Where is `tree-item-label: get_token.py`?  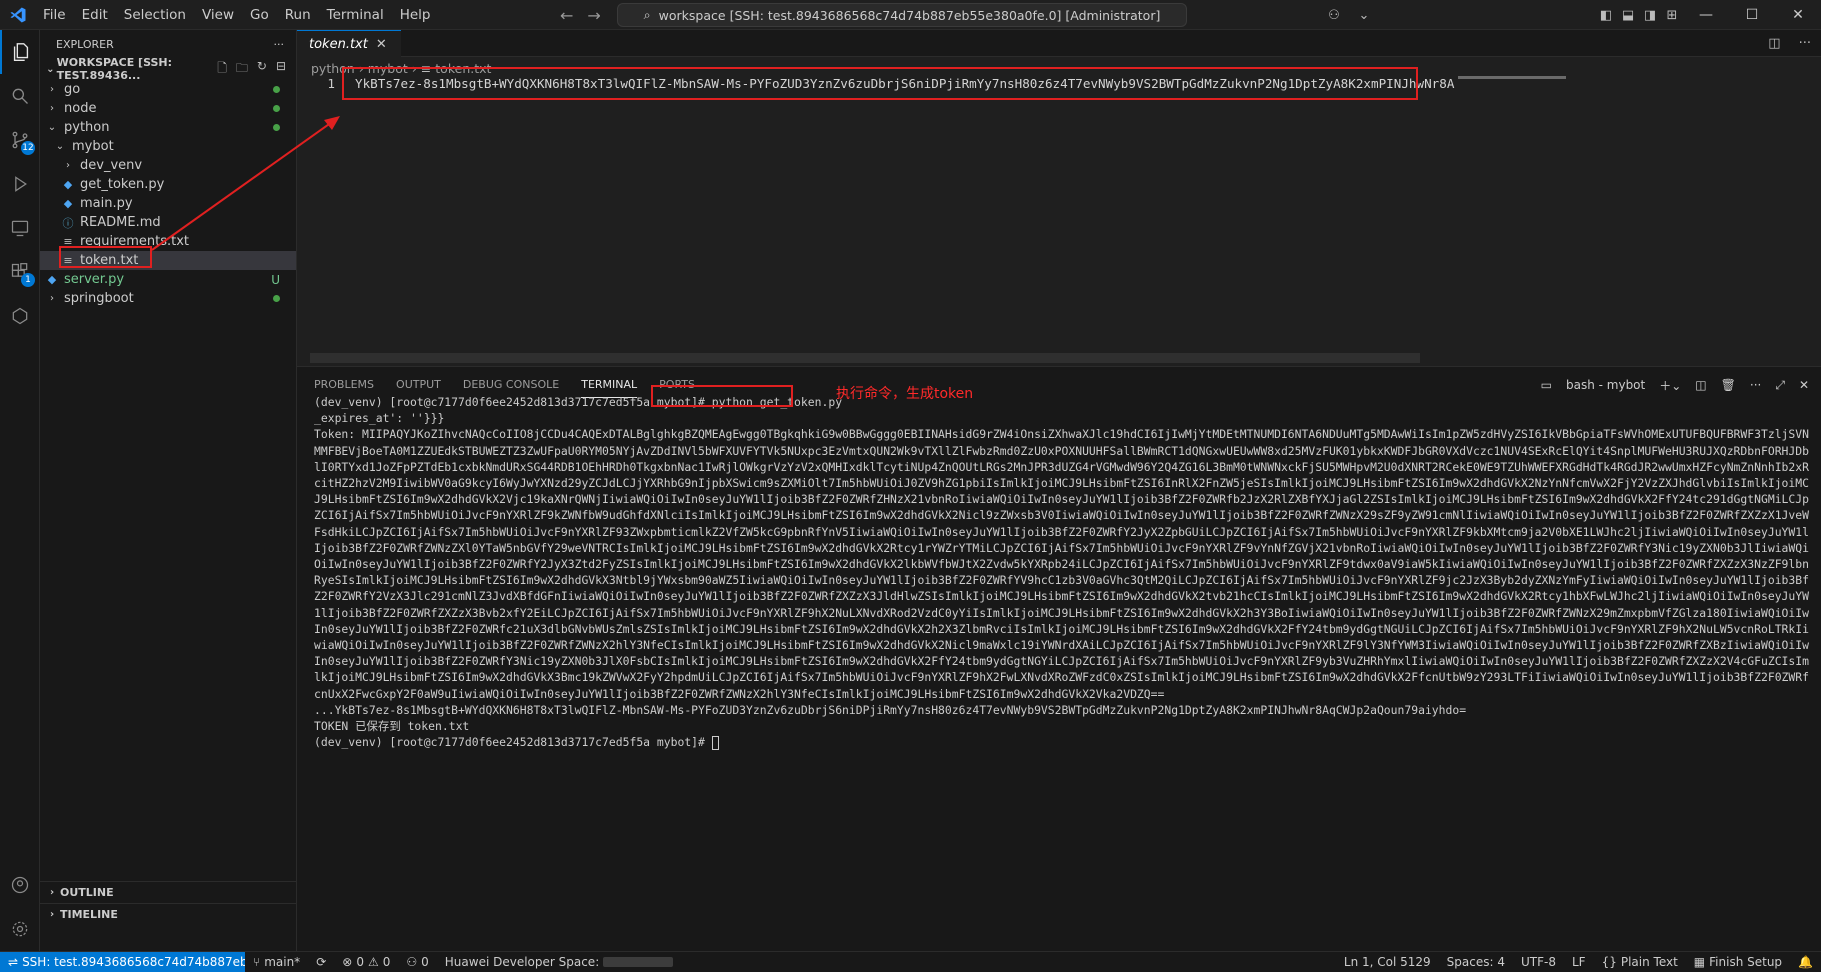
tree-item-label: get_token.py is located at coordinates (122, 184).